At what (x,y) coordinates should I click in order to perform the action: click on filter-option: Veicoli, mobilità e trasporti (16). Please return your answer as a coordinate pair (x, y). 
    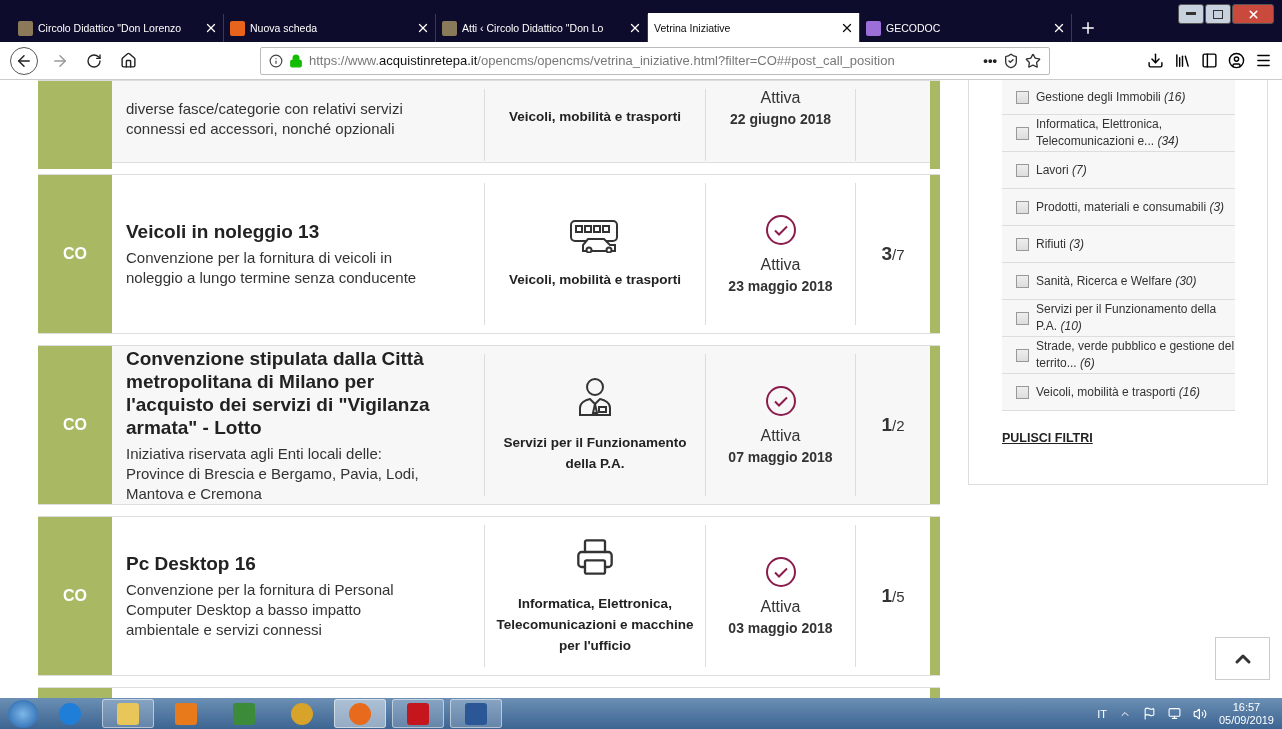
    Looking at the image, I should click on (1118, 392).